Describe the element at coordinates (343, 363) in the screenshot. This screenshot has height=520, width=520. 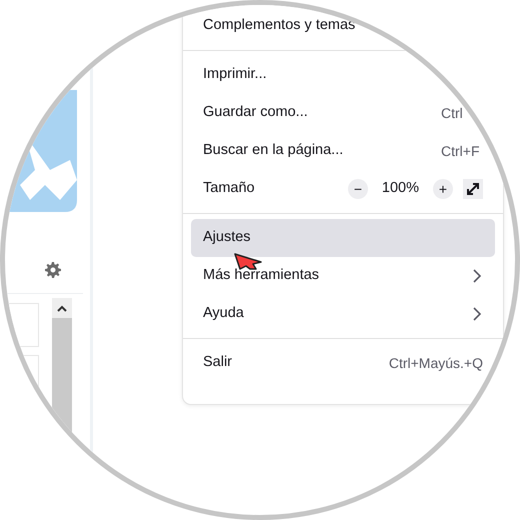
I see `menu-item: Salir Ctrl+Mayús.+Q` at that location.